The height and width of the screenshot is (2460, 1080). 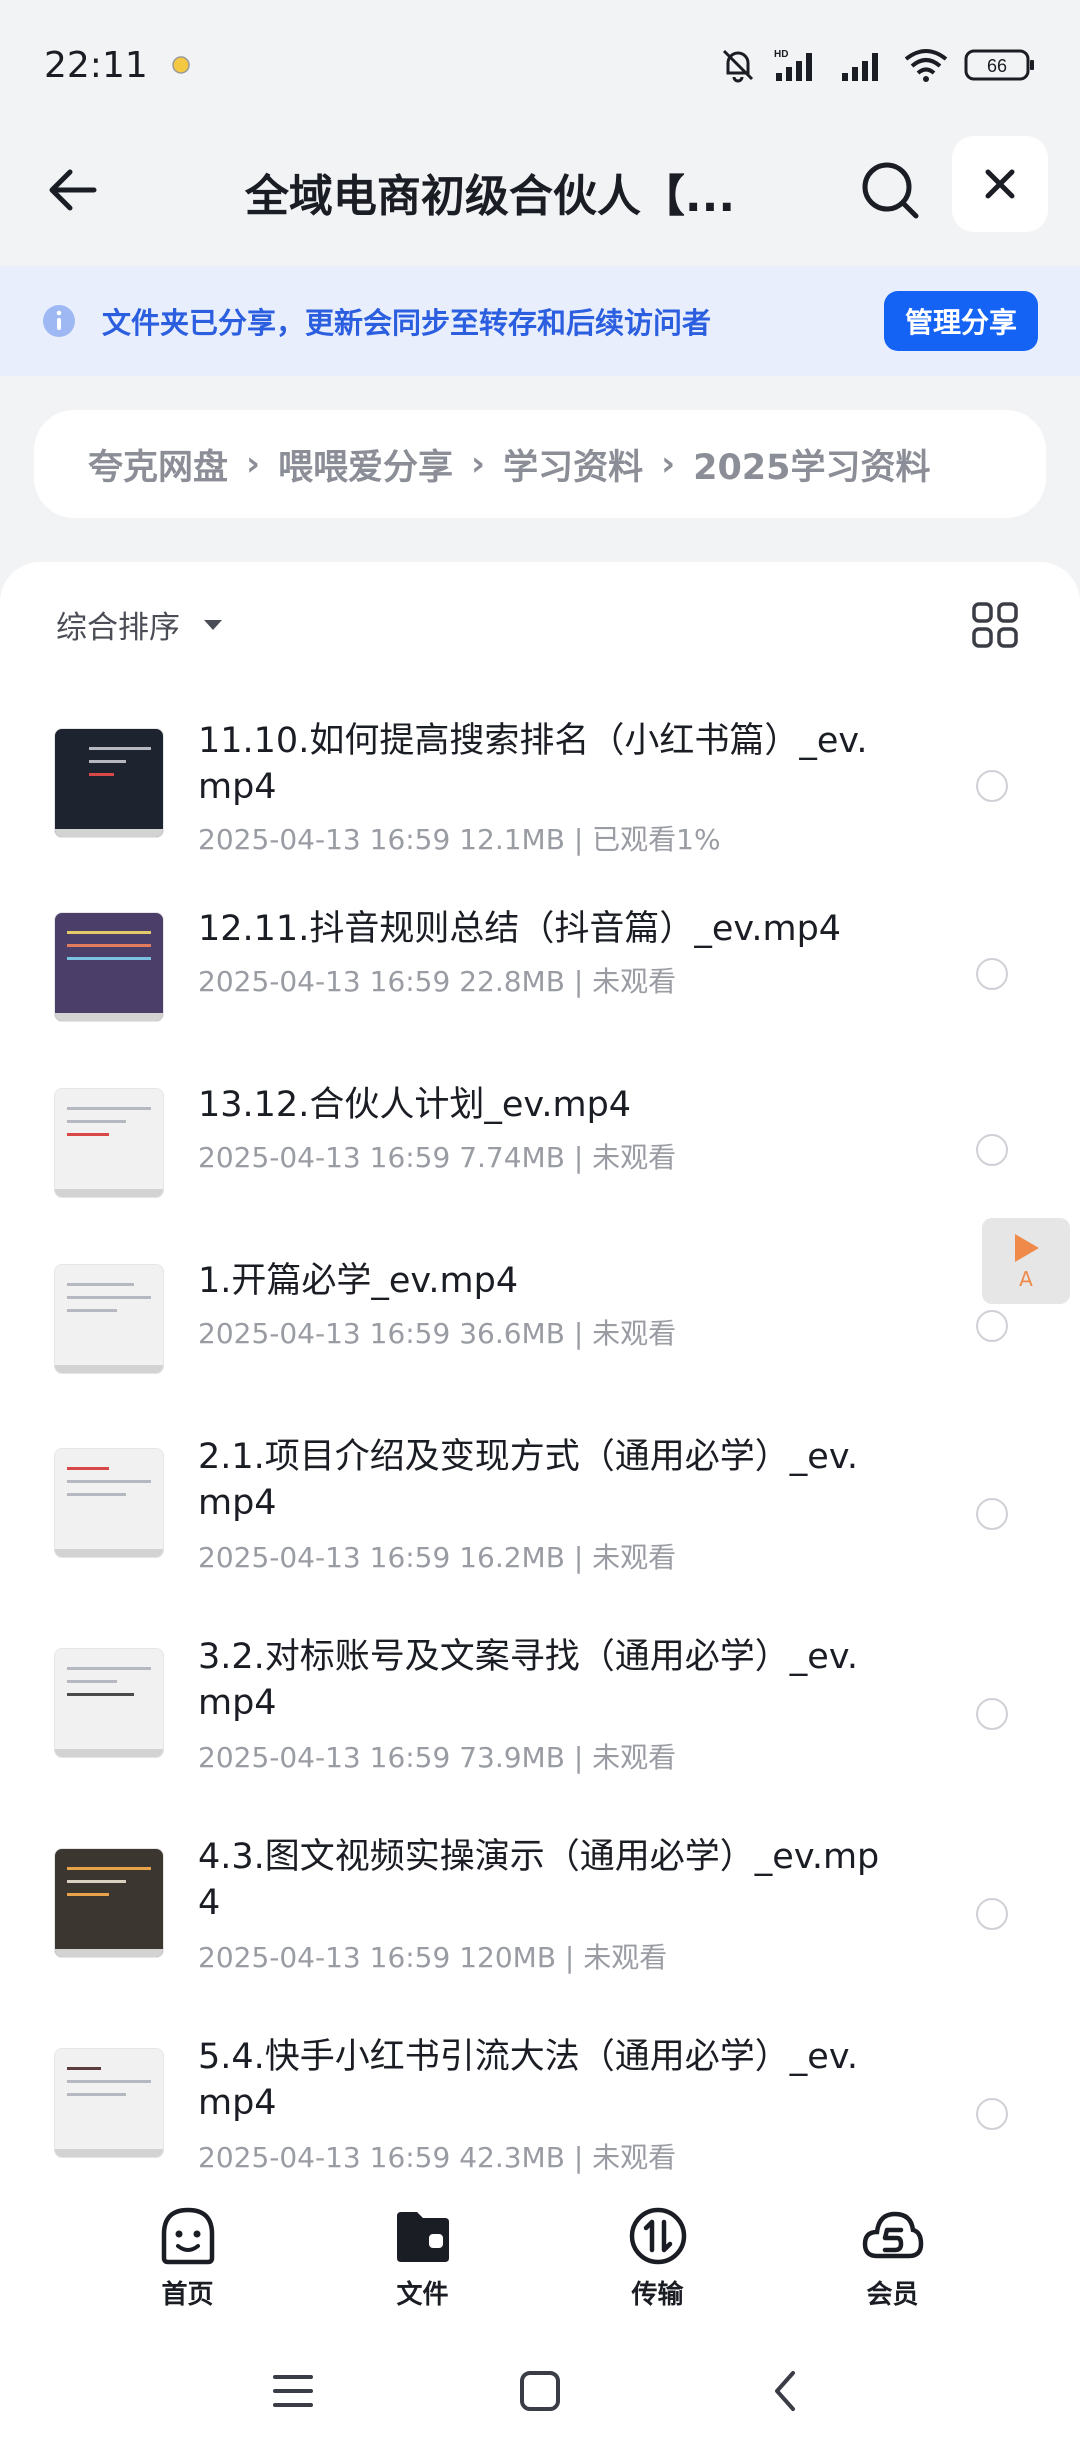 What do you see at coordinates (657, 2294) in the screenshot?
I see `nav-label: 传输` at bounding box center [657, 2294].